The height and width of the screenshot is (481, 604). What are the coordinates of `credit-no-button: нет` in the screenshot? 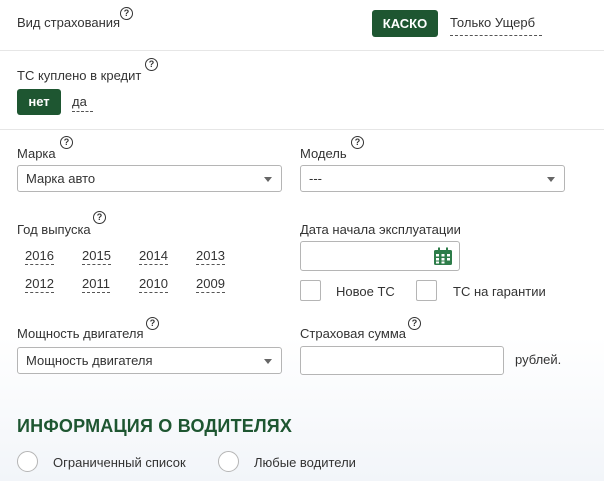 It's located at (39, 102).